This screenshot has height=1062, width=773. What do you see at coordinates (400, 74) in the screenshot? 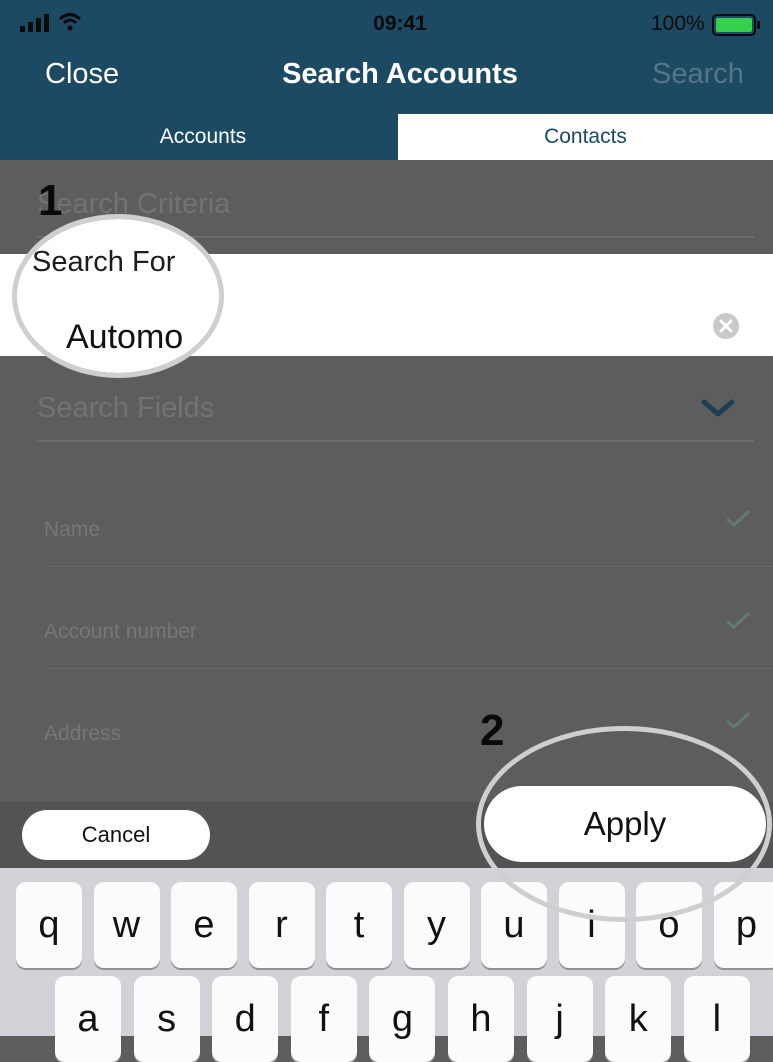
I see `page-title: Search Accounts` at bounding box center [400, 74].